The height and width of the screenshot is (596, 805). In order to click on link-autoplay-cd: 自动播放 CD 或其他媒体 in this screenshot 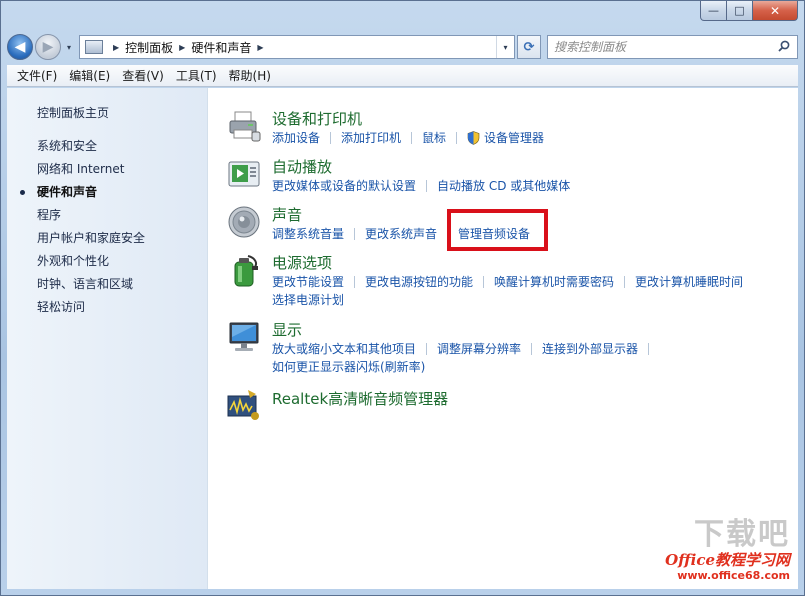, I will do `click(503, 186)`.